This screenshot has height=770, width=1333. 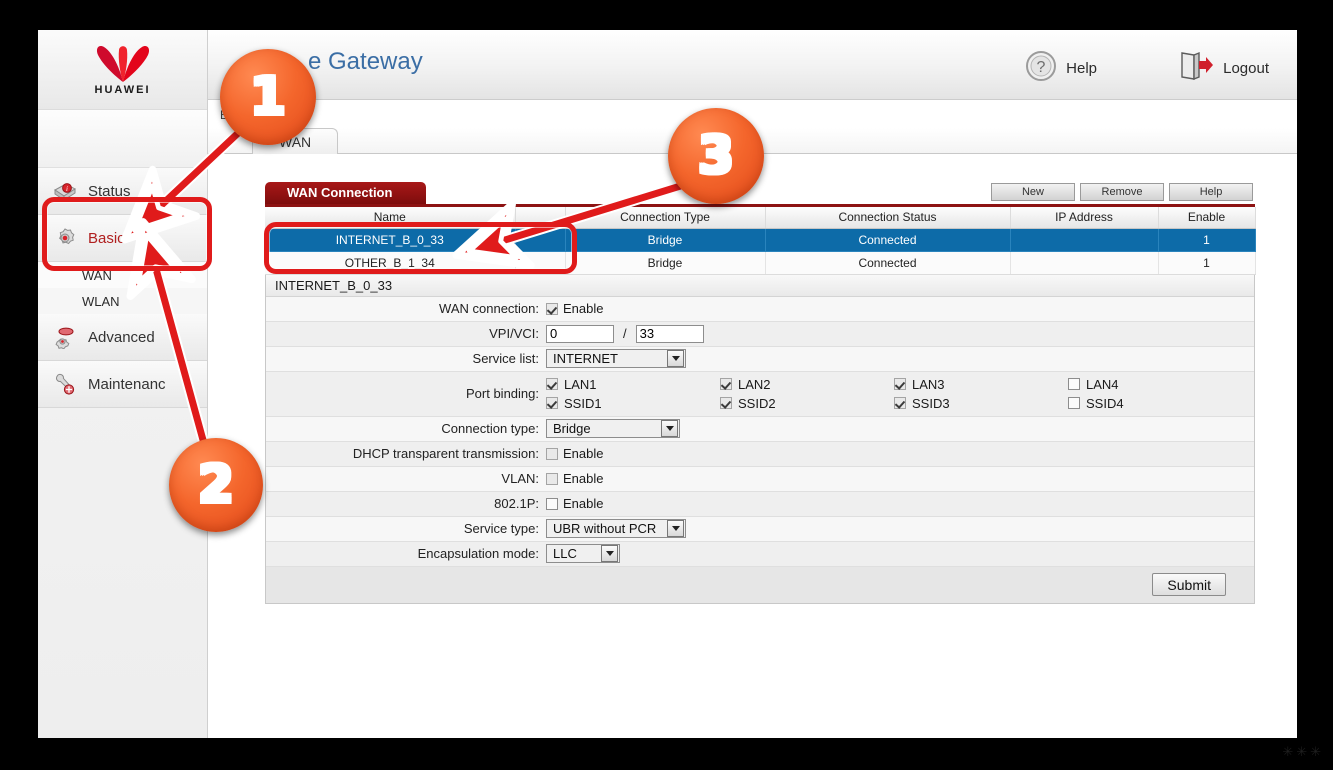 What do you see at coordinates (65, 238) in the screenshot?
I see `gear-icon` at bounding box center [65, 238].